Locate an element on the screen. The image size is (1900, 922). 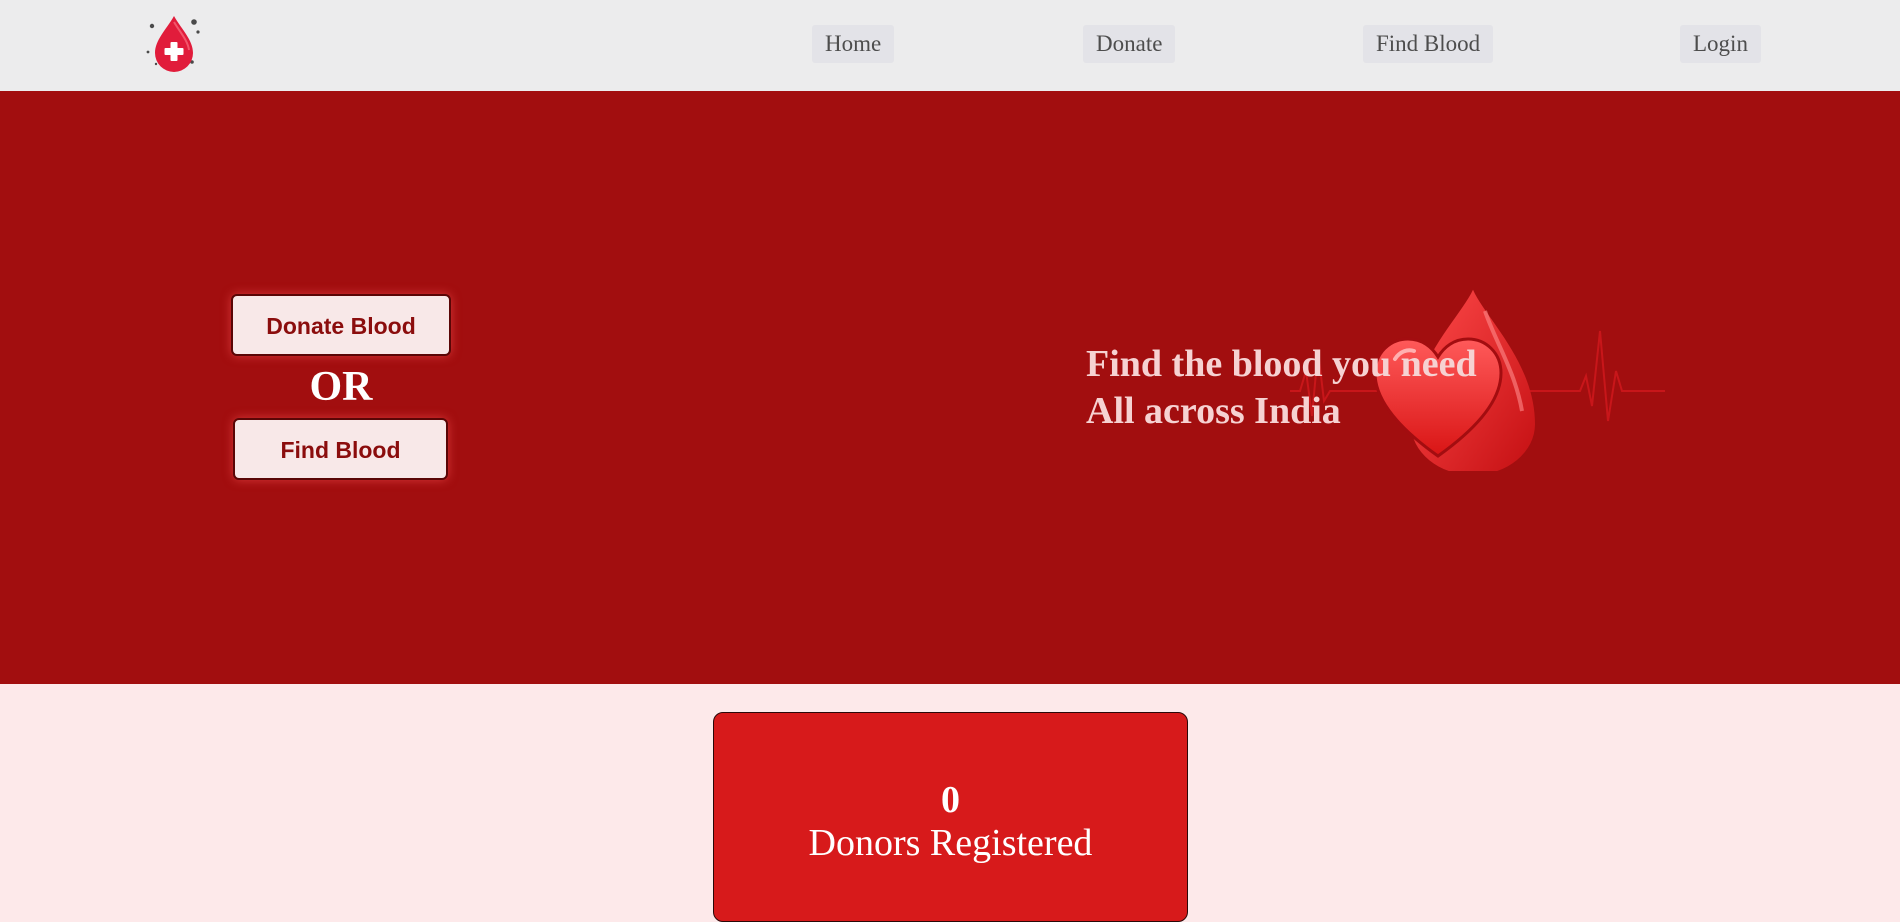
tagline-line-2: All across India is located at coordinates (1213, 411).